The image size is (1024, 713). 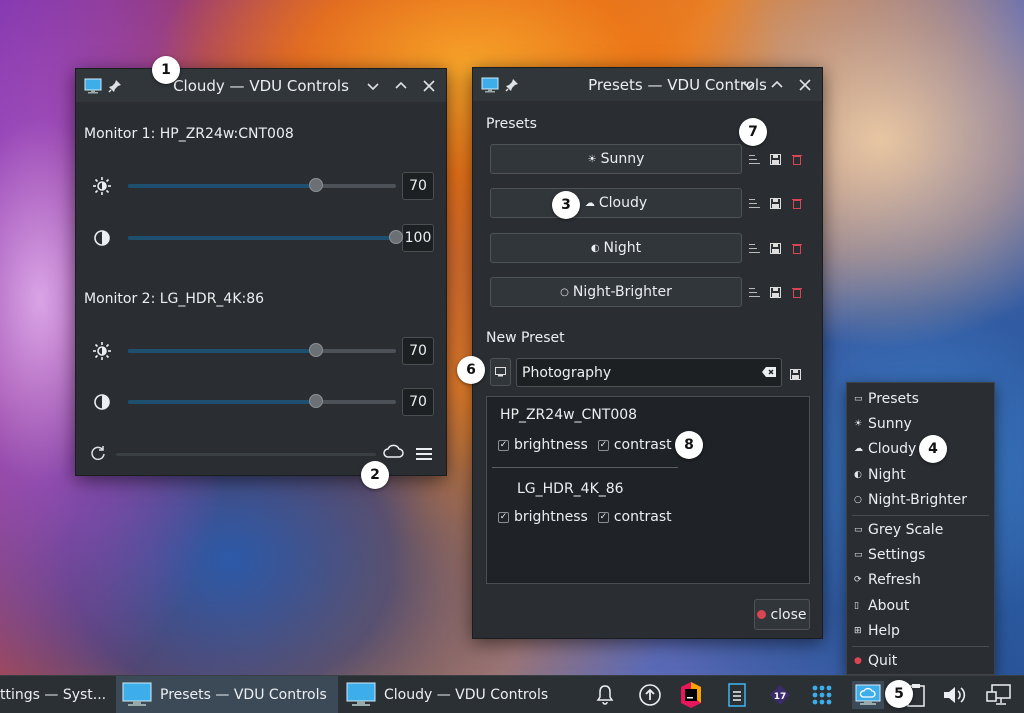 I want to click on settings-icon: ▭, so click(x=858, y=555).